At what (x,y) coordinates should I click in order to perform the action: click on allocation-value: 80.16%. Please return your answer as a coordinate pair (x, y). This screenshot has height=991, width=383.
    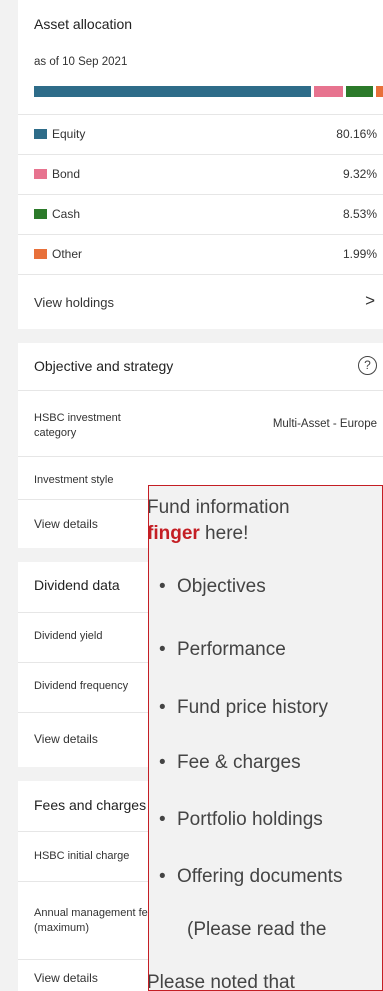
    Looking at the image, I should click on (356, 134).